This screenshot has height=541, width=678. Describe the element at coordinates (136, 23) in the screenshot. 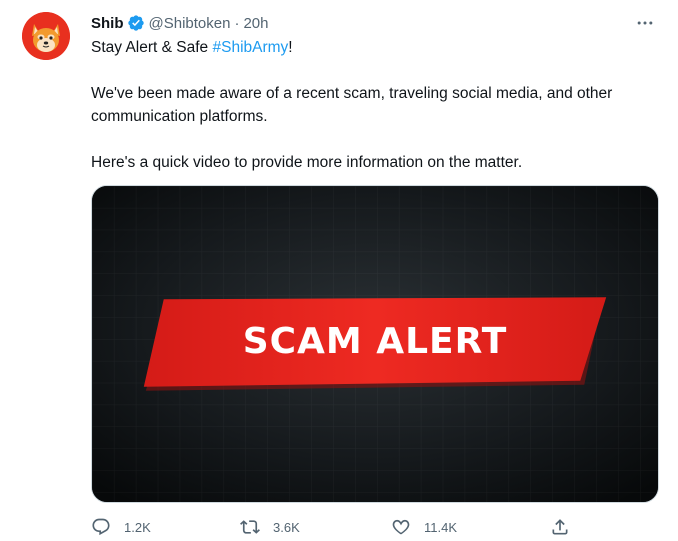

I see `verified-badge-icon` at that location.